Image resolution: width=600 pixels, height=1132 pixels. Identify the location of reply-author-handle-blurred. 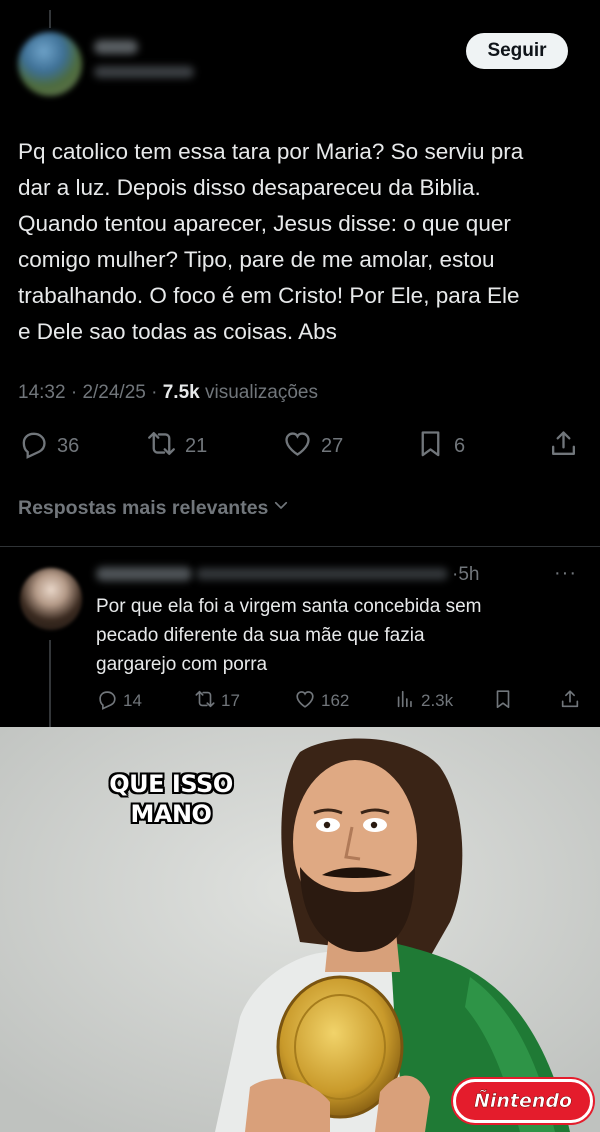
(322, 574).